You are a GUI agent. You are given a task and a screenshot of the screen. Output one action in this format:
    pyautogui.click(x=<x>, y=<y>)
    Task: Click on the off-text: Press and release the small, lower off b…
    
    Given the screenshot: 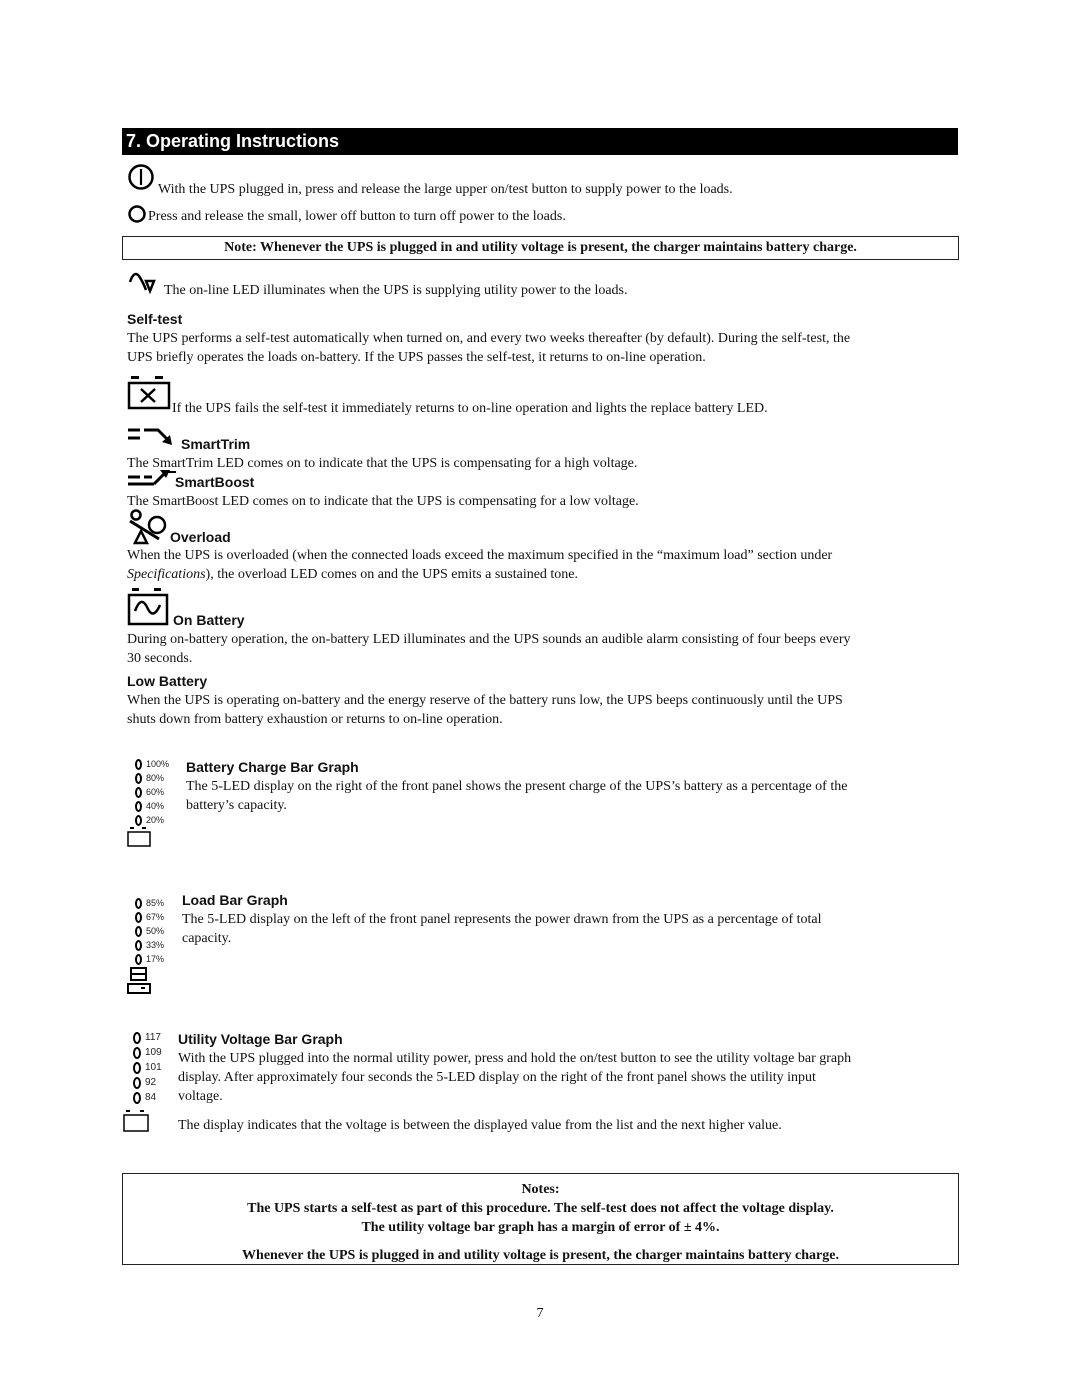 What is the action you would take?
    pyautogui.click(x=357, y=216)
    